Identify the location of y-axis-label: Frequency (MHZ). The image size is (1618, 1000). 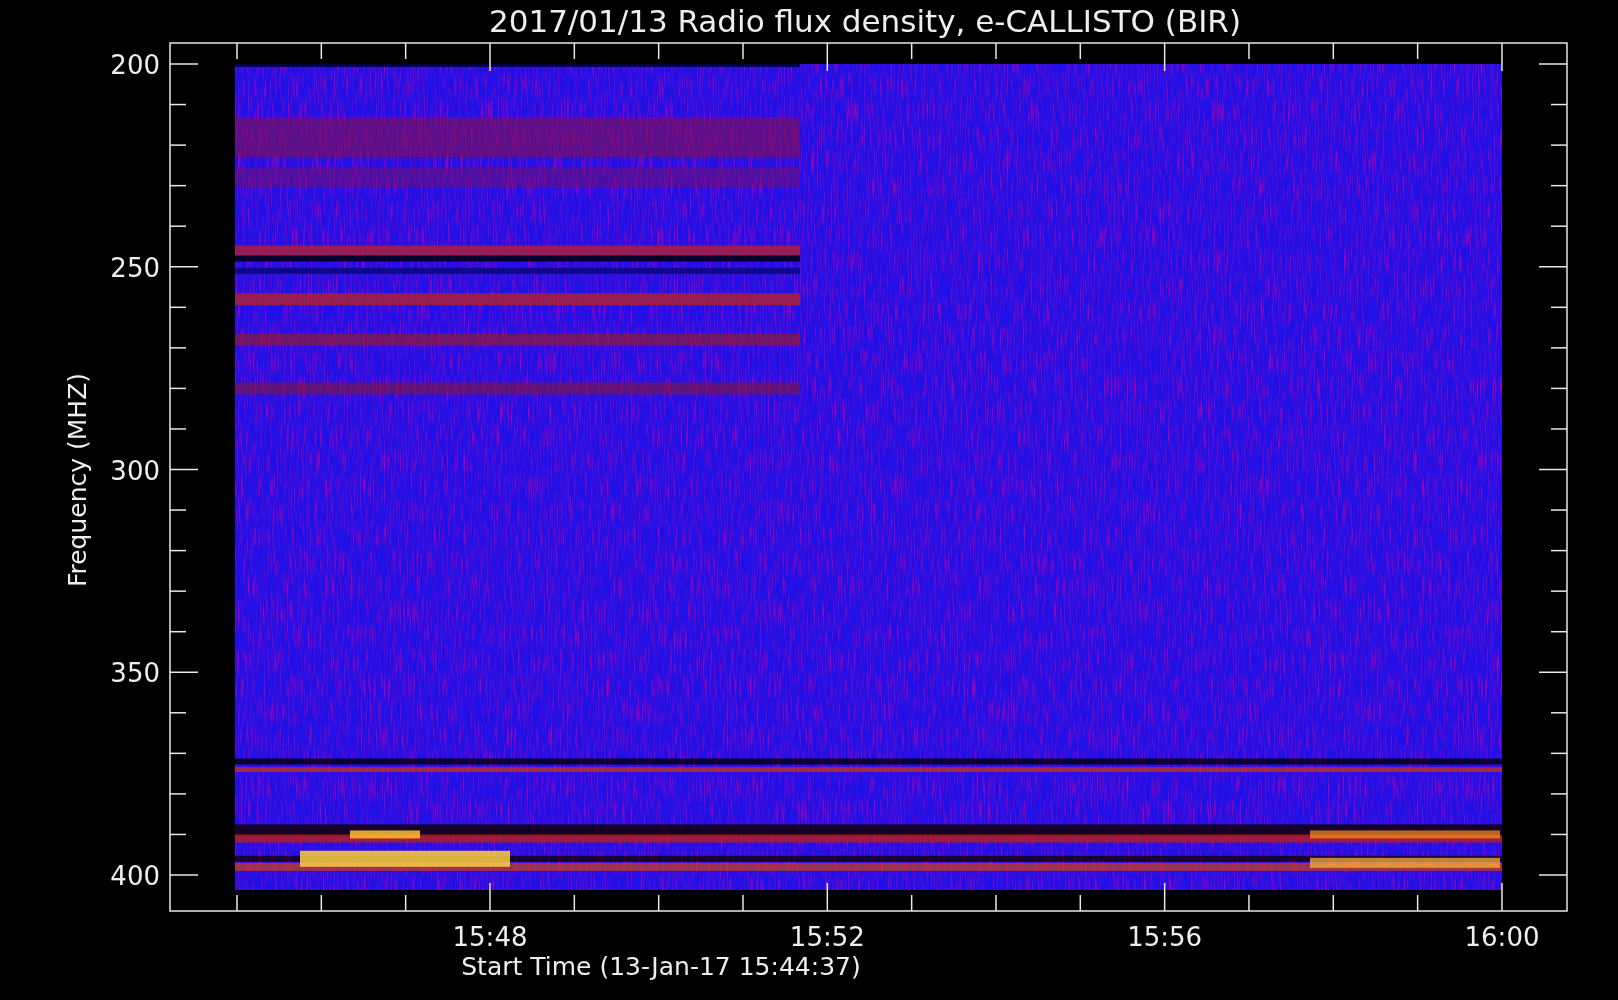
(77, 480).